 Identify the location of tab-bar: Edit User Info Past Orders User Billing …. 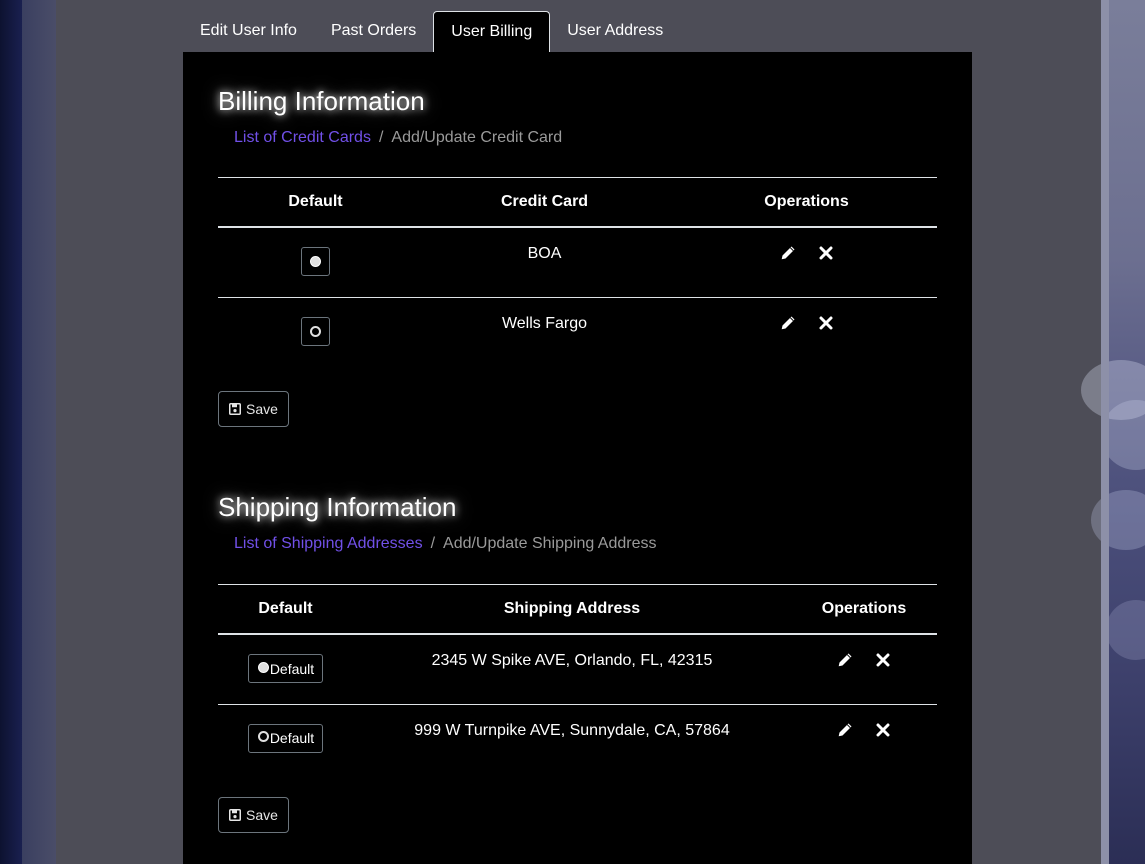
(431, 31).